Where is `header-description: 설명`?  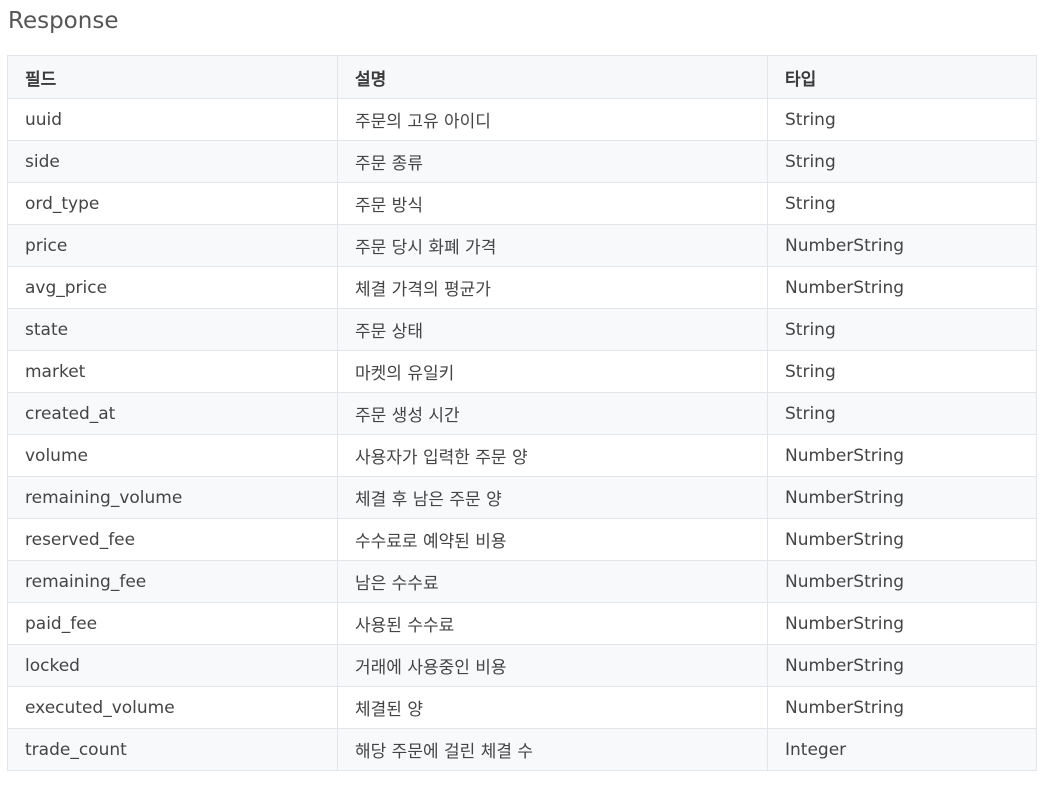 header-description: 설명 is located at coordinates (552, 77).